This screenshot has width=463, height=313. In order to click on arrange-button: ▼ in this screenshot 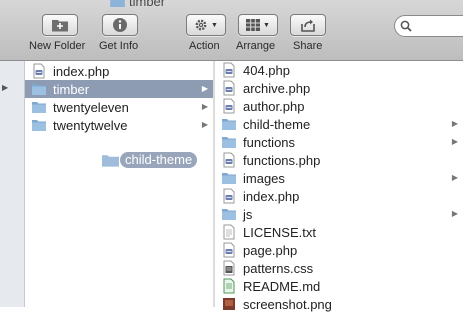, I will do `click(258, 25)`.